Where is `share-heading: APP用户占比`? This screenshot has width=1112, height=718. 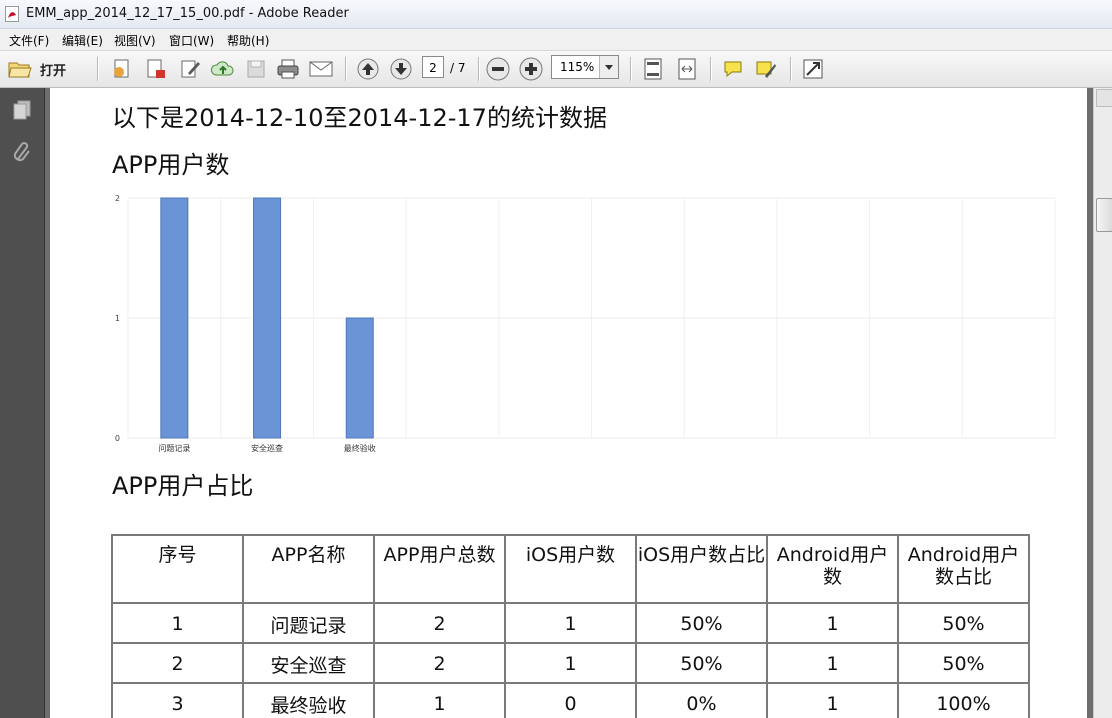 share-heading: APP用户占比 is located at coordinates (183, 486).